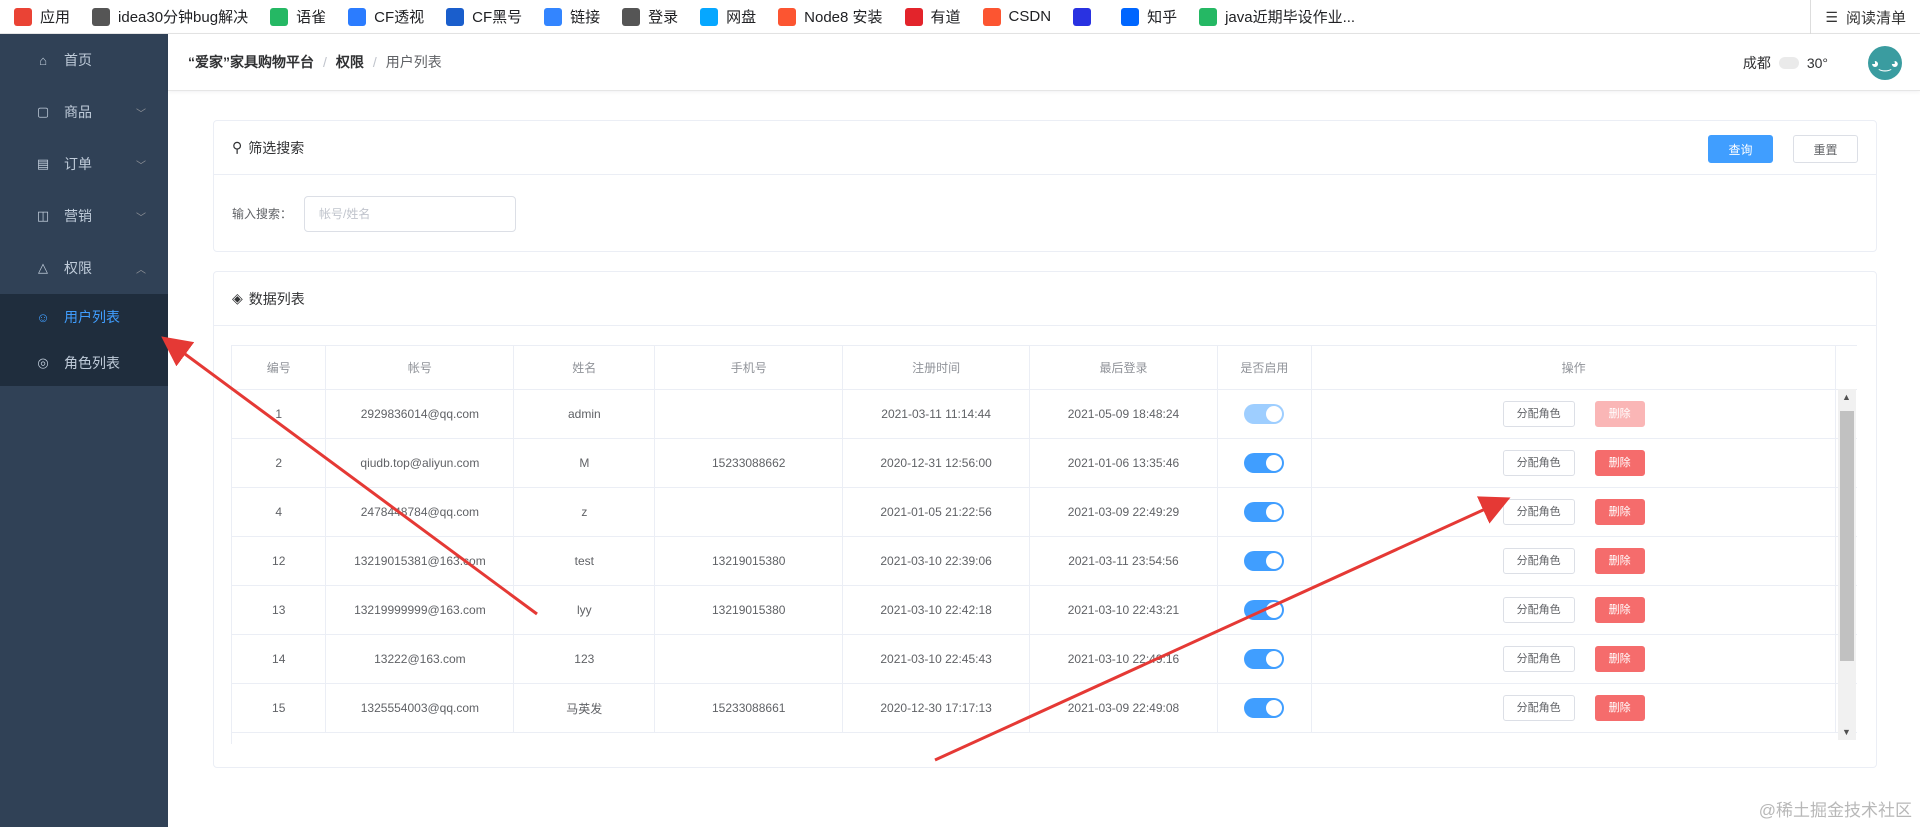 The image size is (1920, 827). What do you see at coordinates (84, 216) in the screenshot?
I see `sidebar-item: ◫ 营销 ﹀` at bounding box center [84, 216].